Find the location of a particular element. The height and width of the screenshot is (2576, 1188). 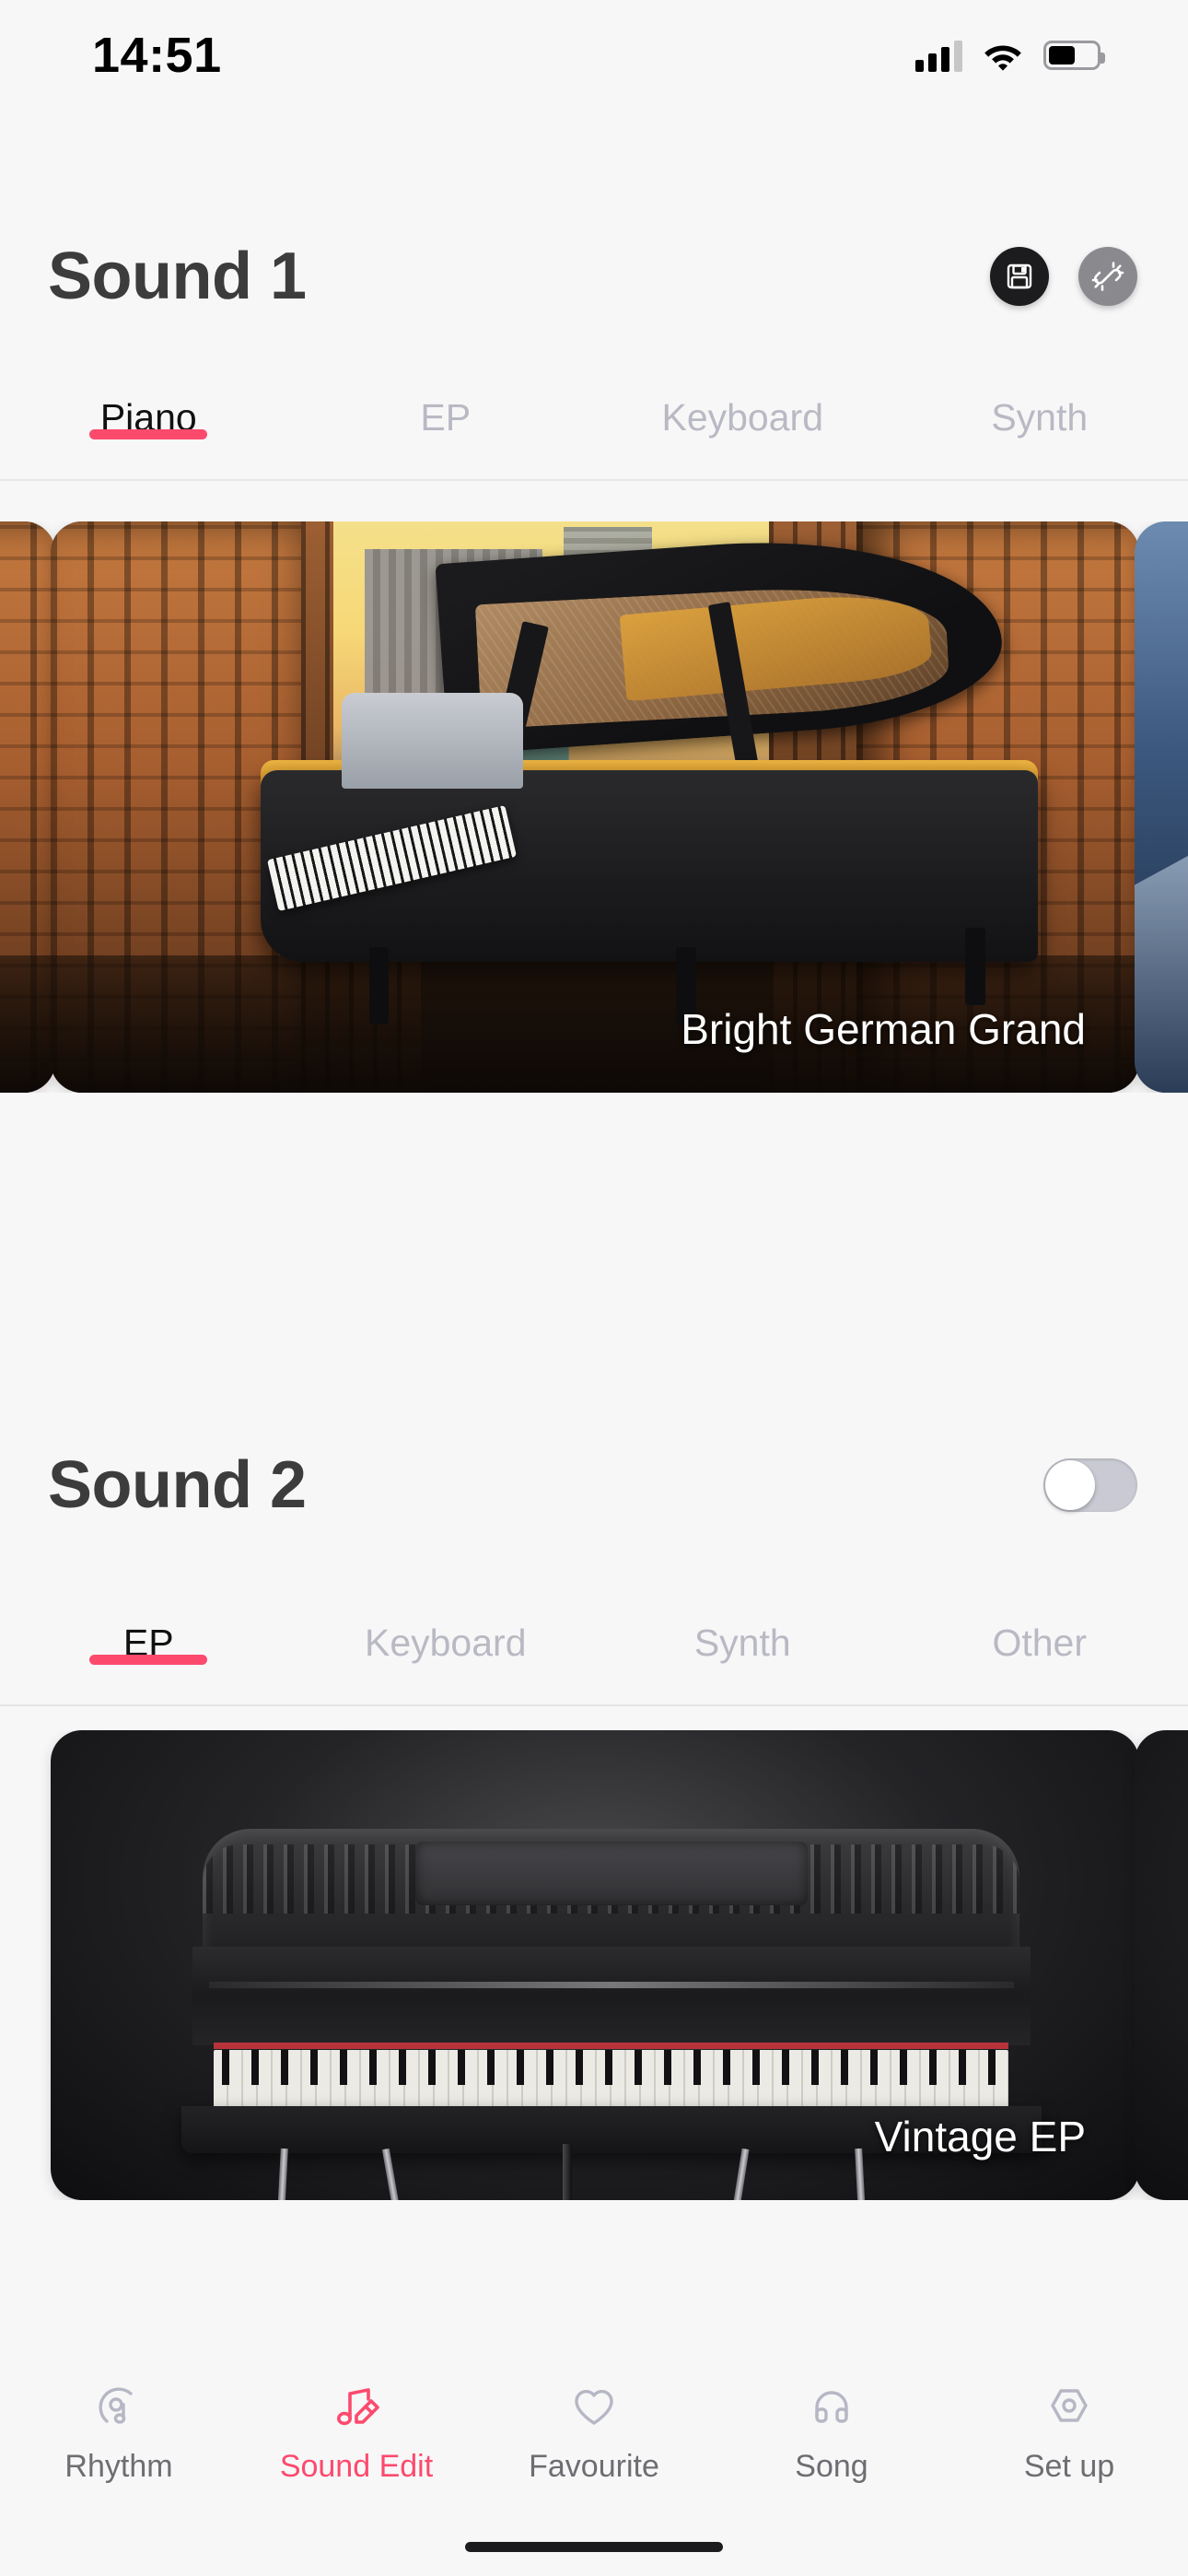

tab-keyboard-2: Keyboard is located at coordinates (446, 1635).